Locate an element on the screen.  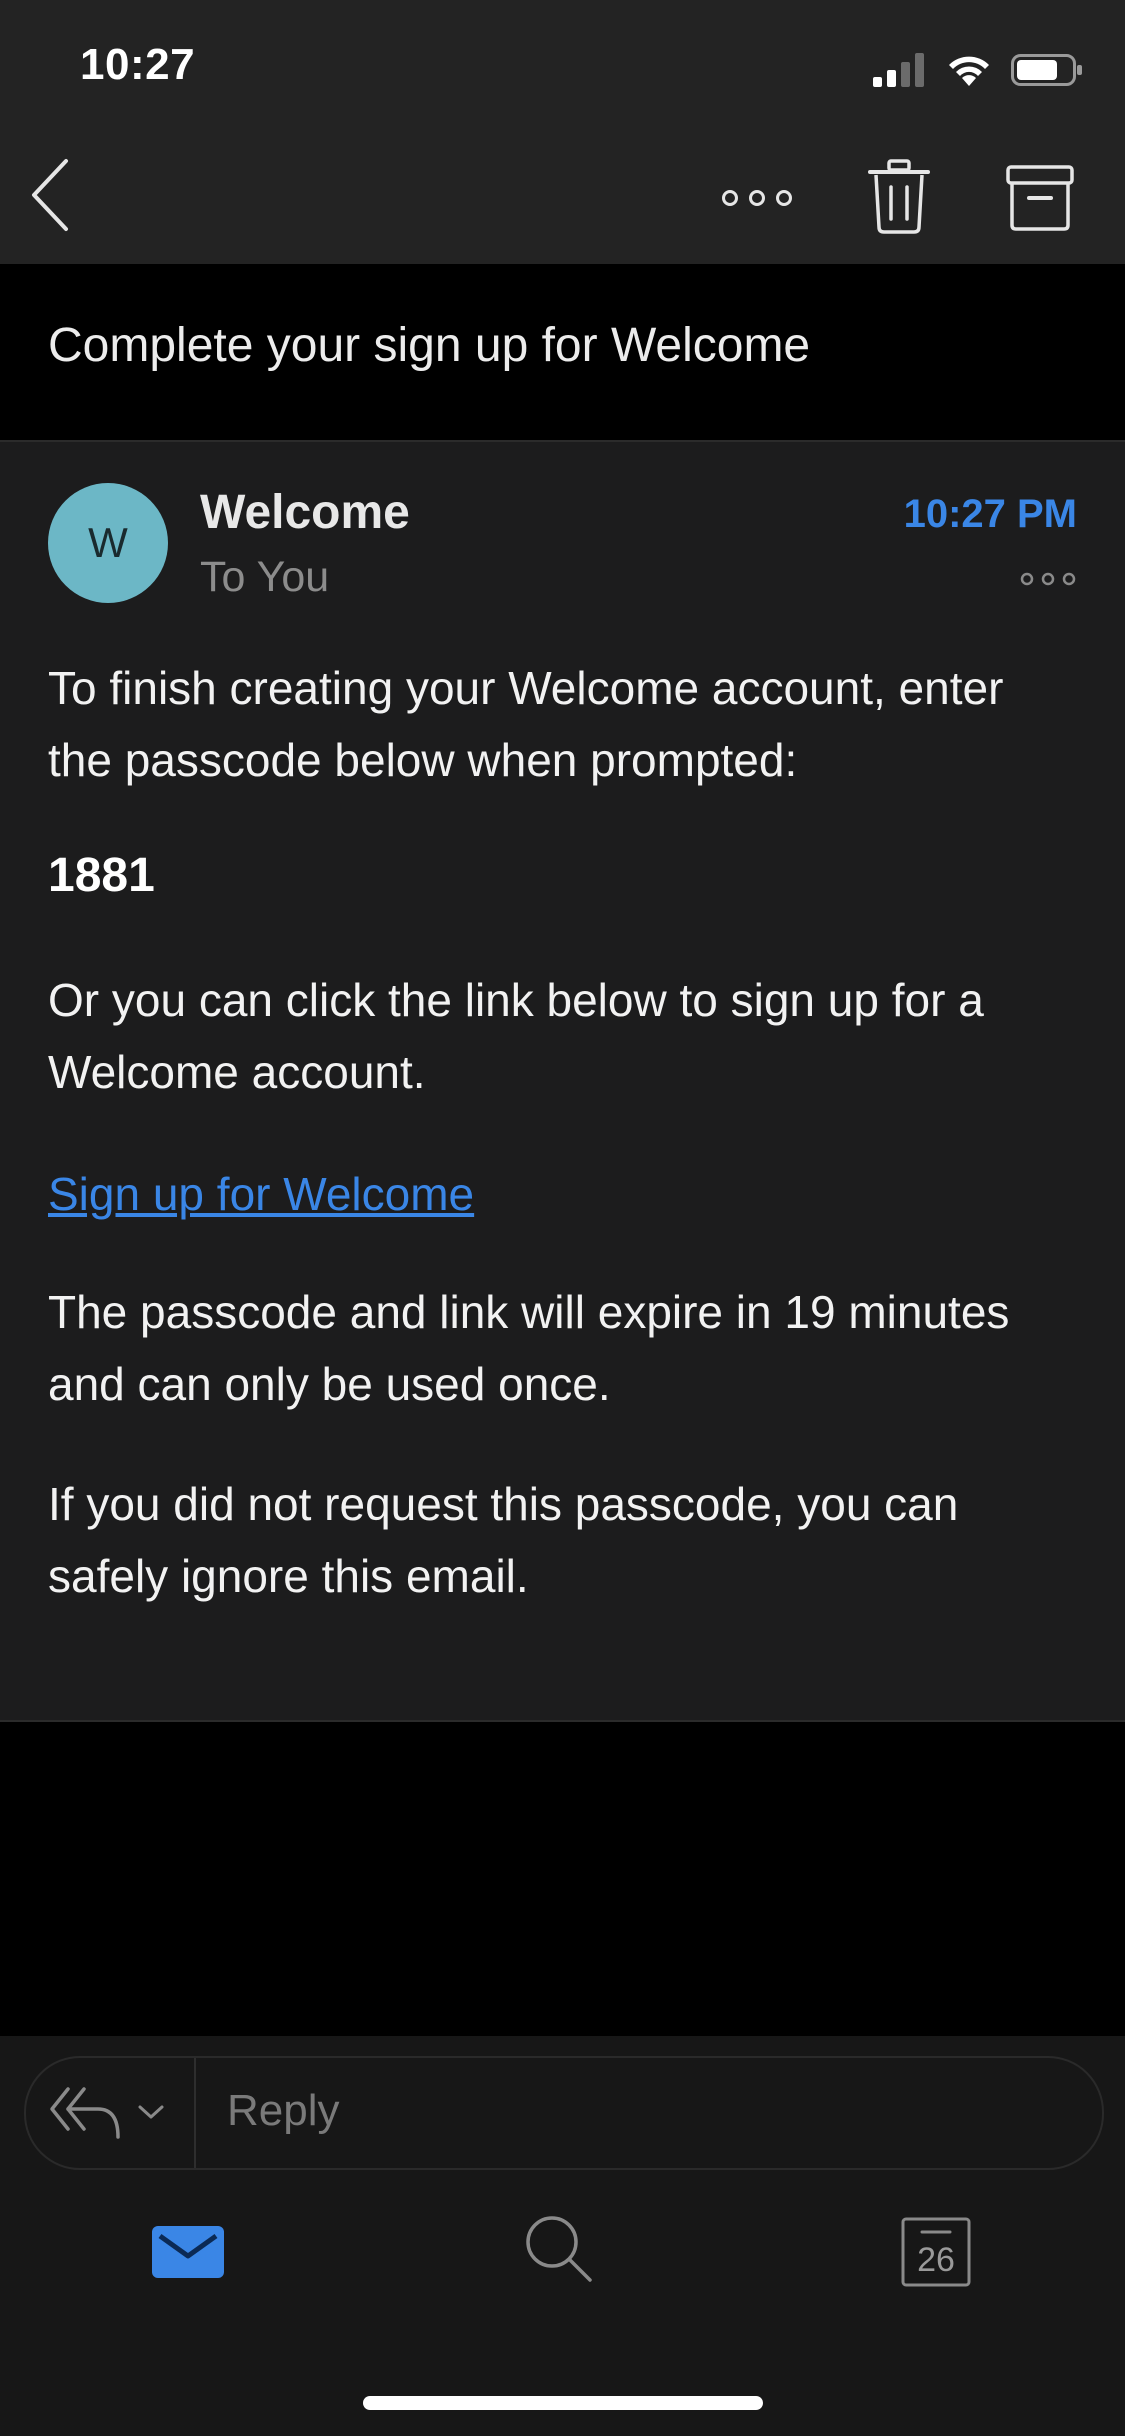
archive-button is located at coordinates (1040, 198).